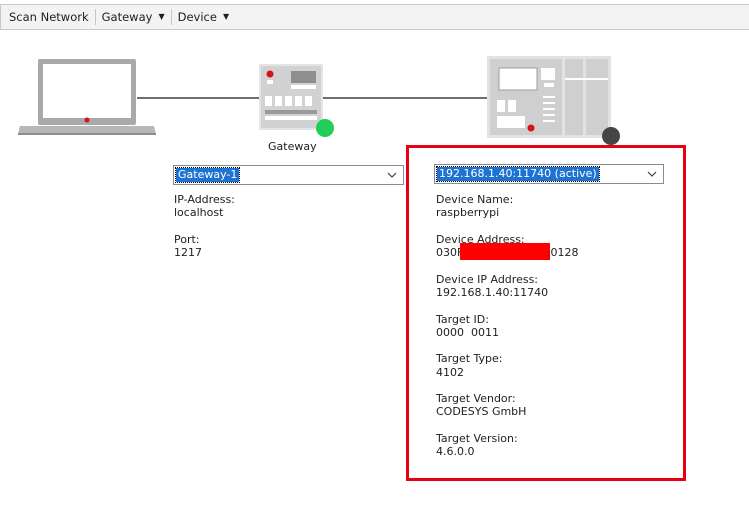 The width and height of the screenshot is (749, 517). What do you see at coordinates (475, 199) in the screenshot?
I see `device-name-label: Device Name:` at bounding box center [475, 199].